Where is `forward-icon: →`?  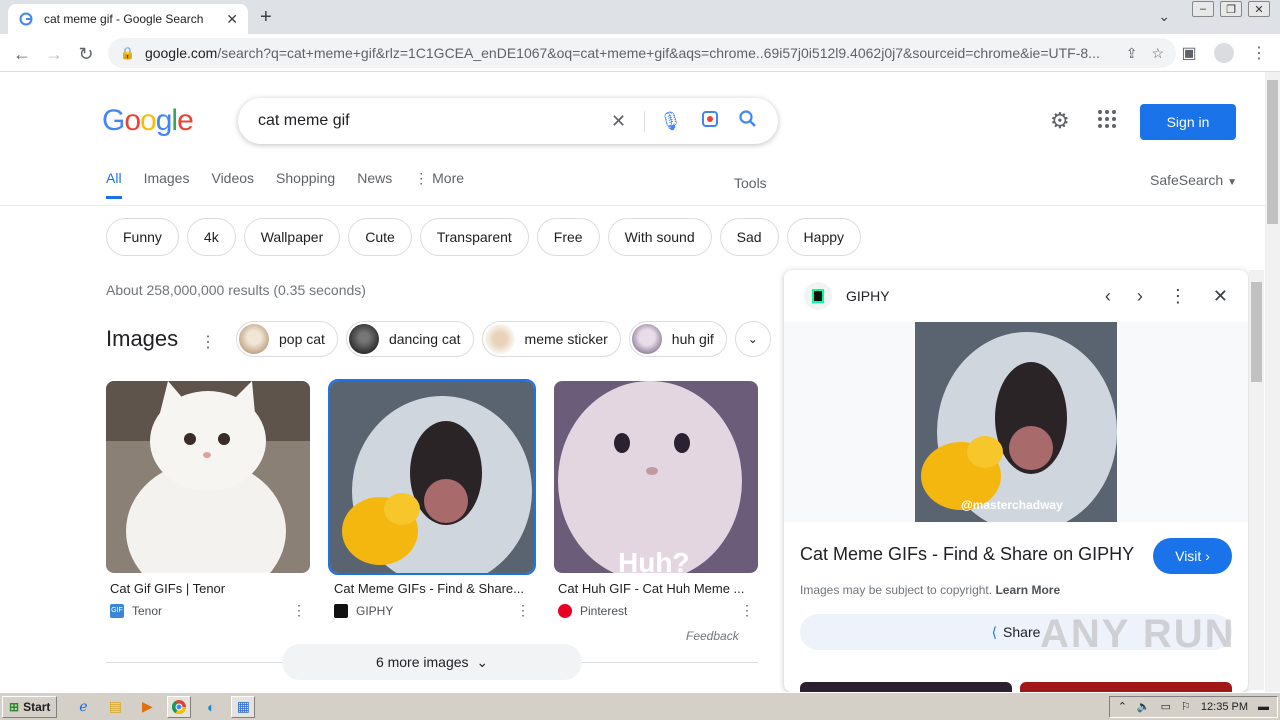
forward-icon: → is located at coordinates (54, 54).